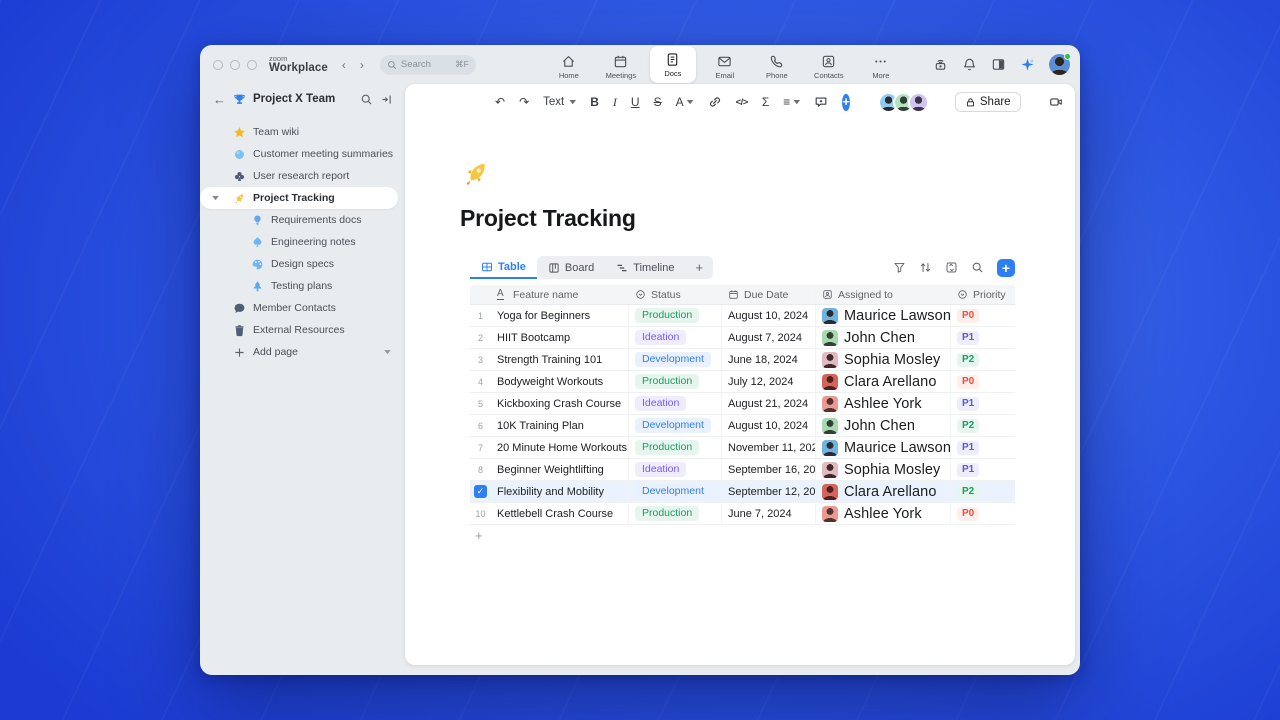  Describe the element at coordinates (715, 102) in the screenshot. I see `link-icon` at that location.